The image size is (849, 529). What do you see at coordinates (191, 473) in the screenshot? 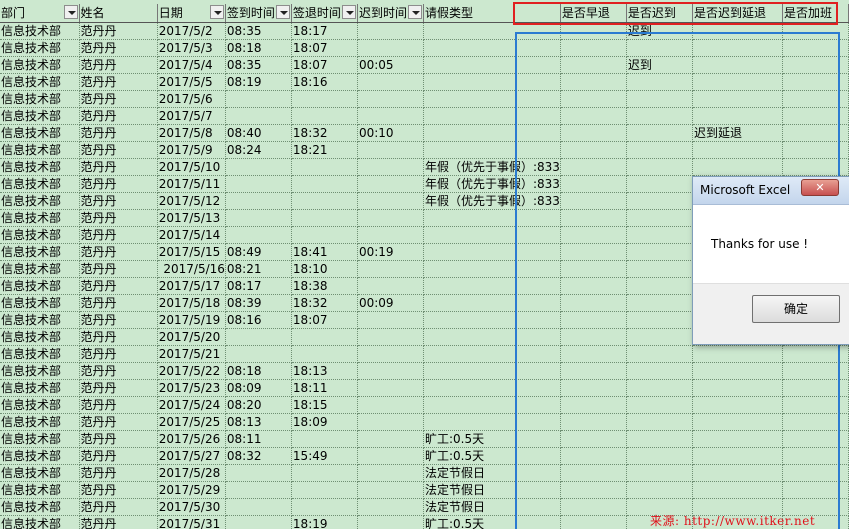
I see `cell-date: 2017/5/28` at bounding box center [191, 473].